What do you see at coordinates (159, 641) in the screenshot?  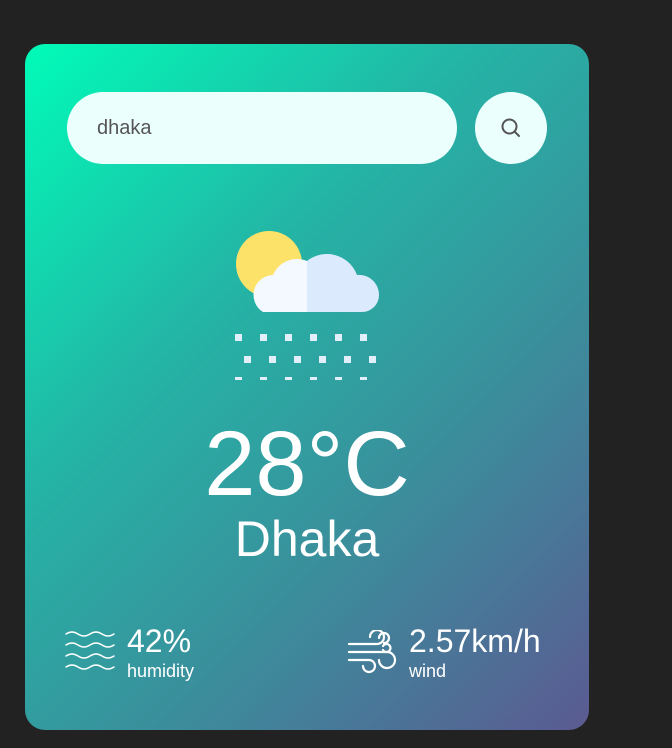 I see `humidity-value: 42%` at bounding box center [159, 641].